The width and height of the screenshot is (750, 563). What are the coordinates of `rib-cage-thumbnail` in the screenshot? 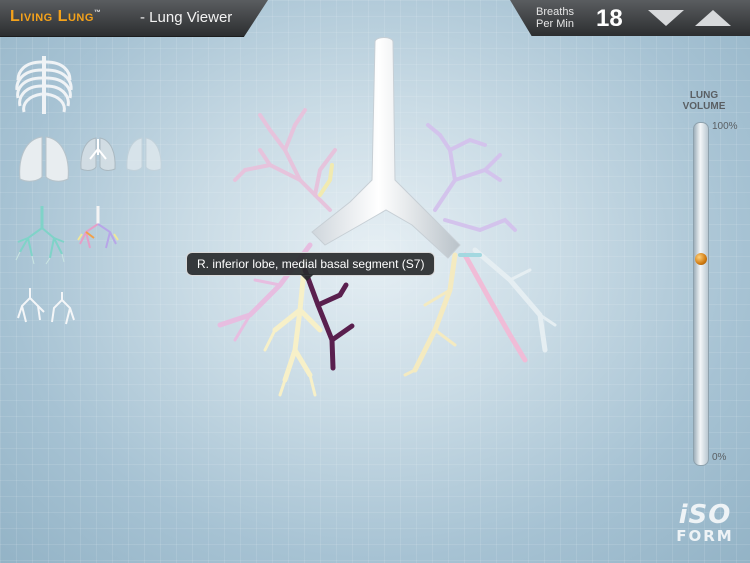 It's located at (44, 85).